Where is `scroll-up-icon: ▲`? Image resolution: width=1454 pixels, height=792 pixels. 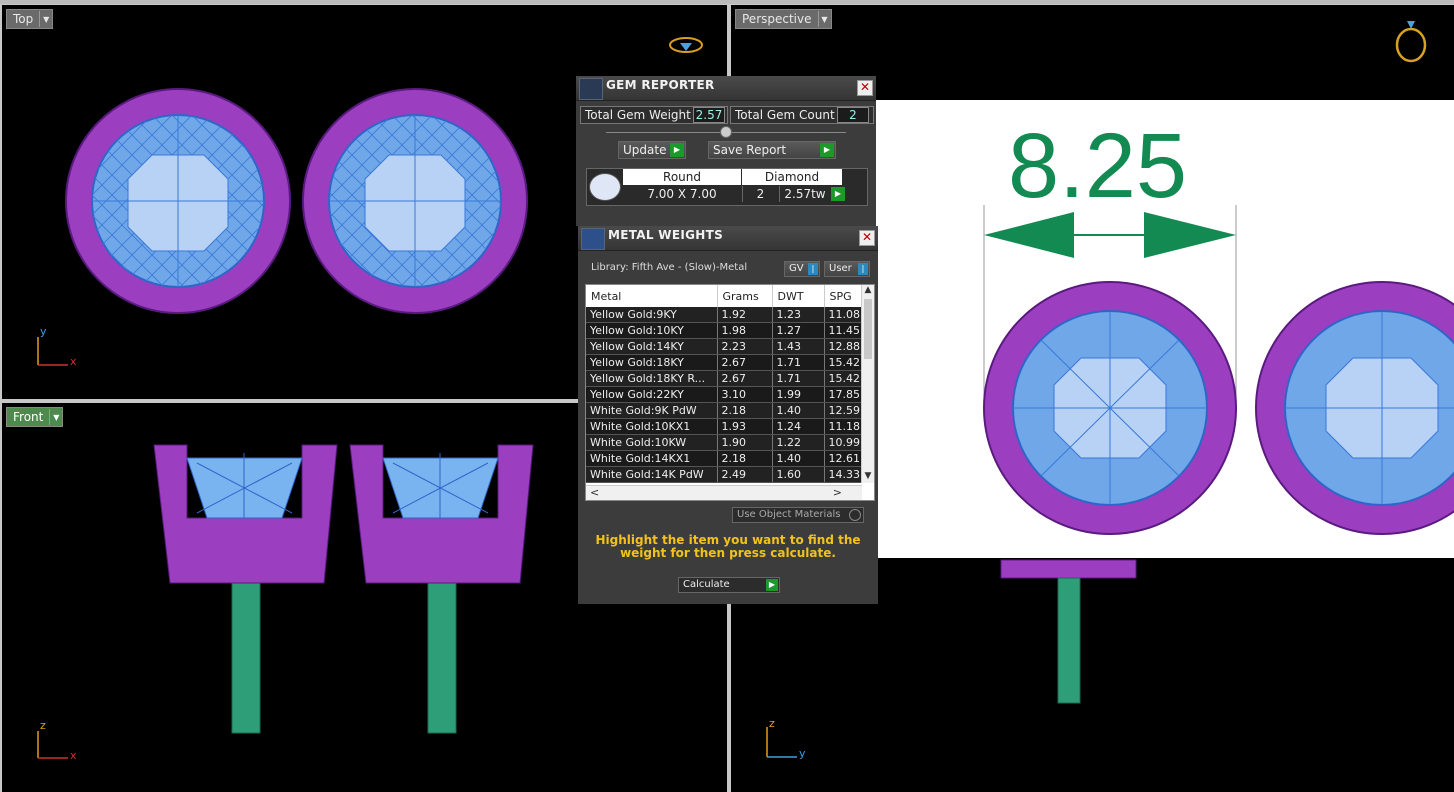 scroll-up-icon: ▲ is located at coordinates (868, 291).